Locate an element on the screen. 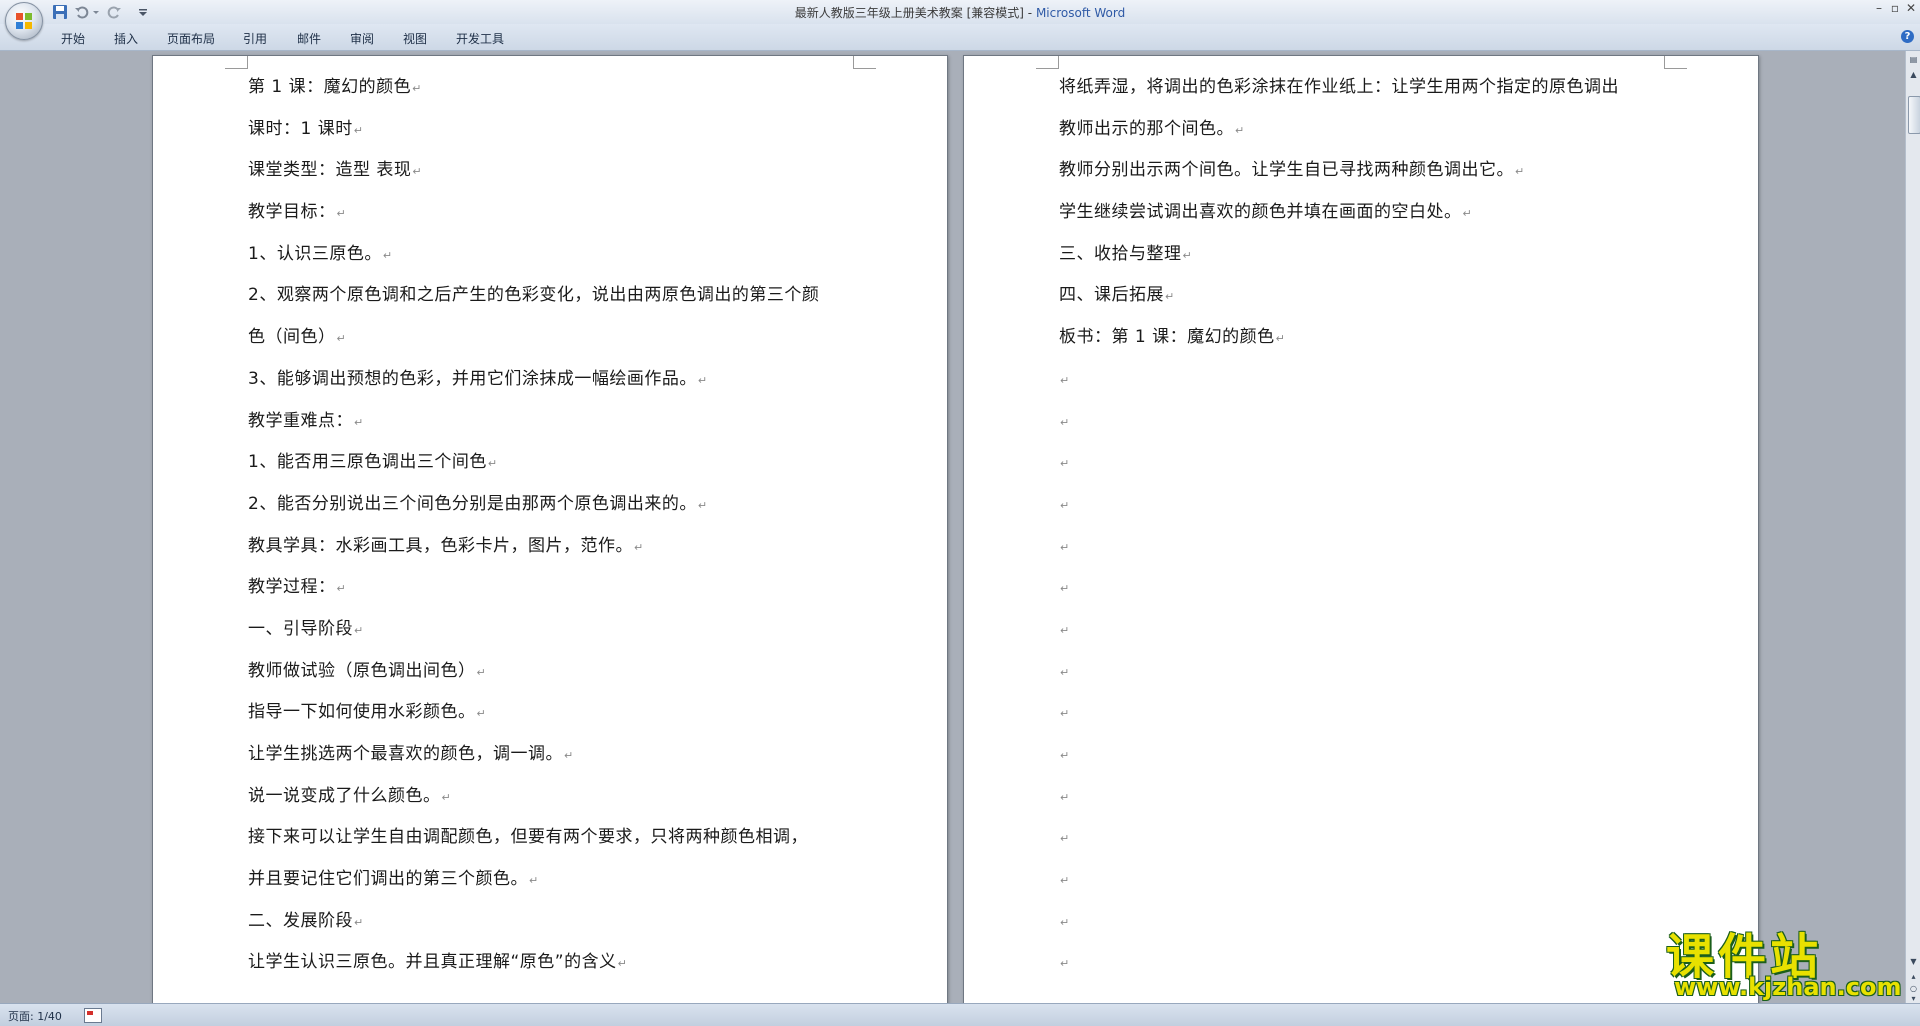 The width and height of the screenshot is (1920, 1026). proofing-status-icon is located at coordinates (93, 1015).